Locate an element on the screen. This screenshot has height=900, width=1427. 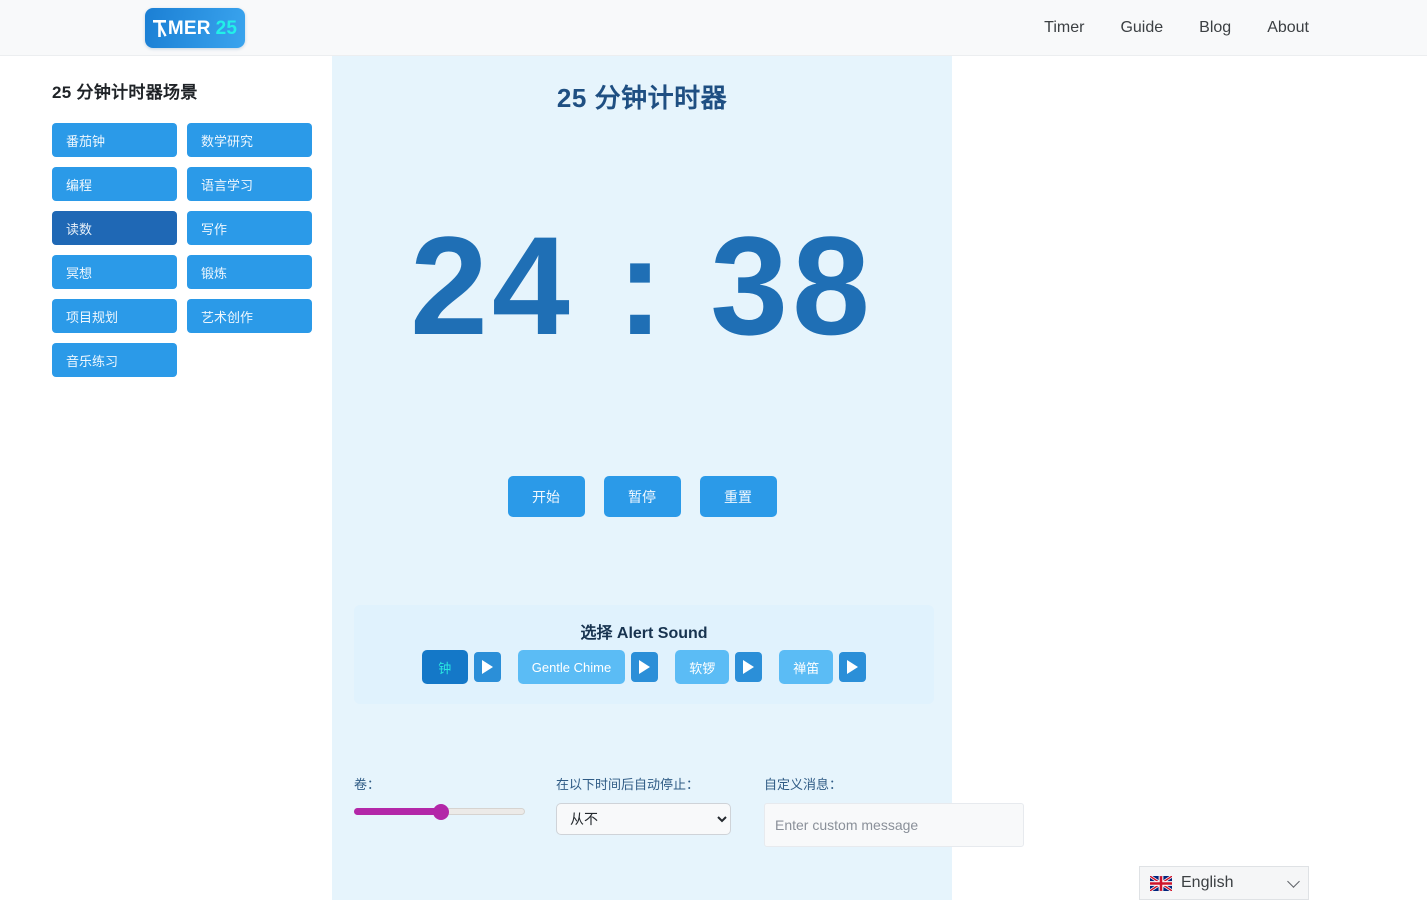
logo-word: MER is located at coordinates (189, 28).